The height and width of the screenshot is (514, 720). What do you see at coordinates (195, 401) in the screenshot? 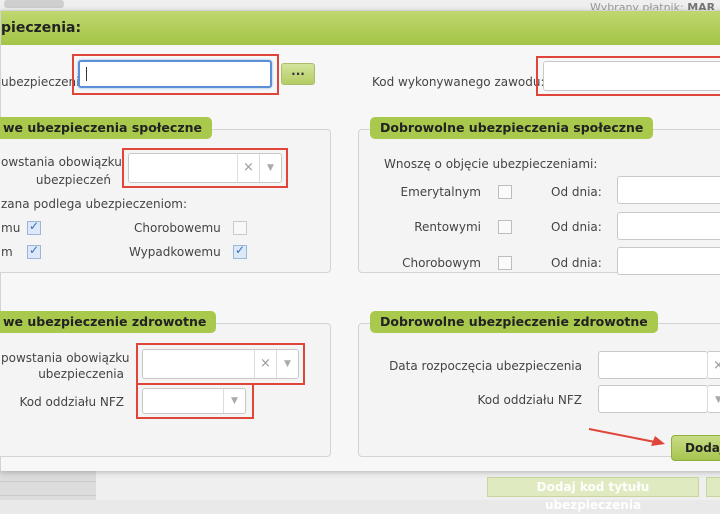
I see `highlight-nfz-branch` at bounding box center [195, 401].